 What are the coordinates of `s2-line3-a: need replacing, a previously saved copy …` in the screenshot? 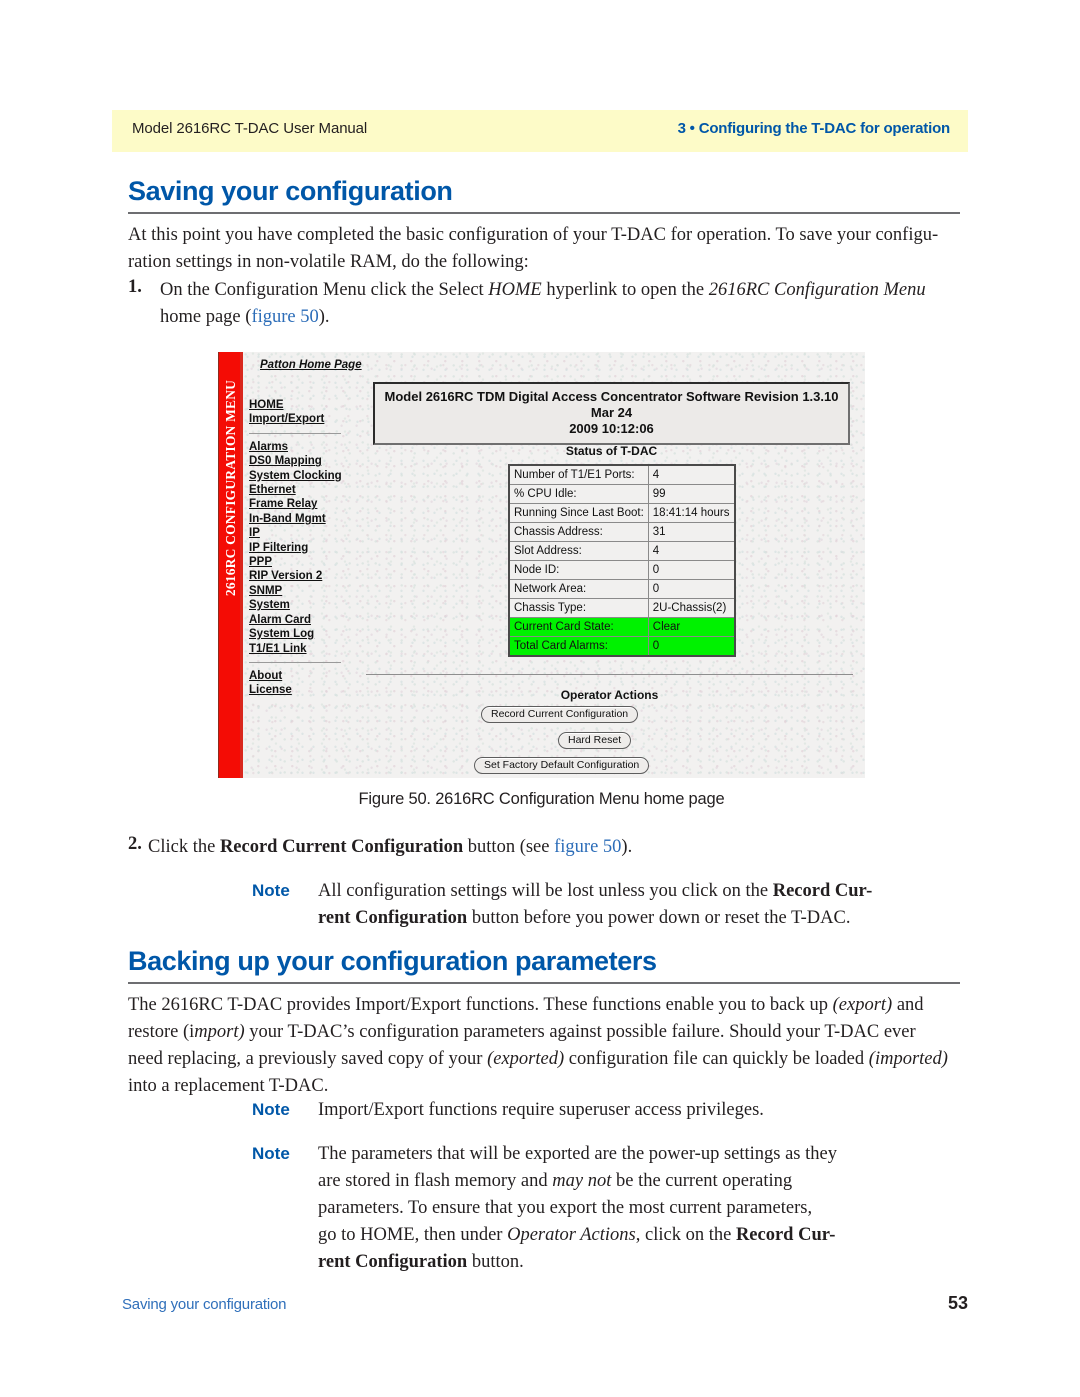 It's located at (308, 1059).